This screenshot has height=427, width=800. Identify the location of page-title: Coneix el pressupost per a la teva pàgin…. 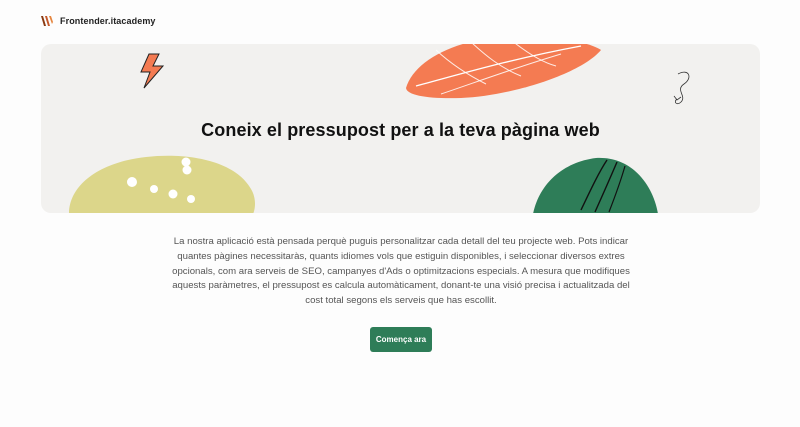
(400, 130).